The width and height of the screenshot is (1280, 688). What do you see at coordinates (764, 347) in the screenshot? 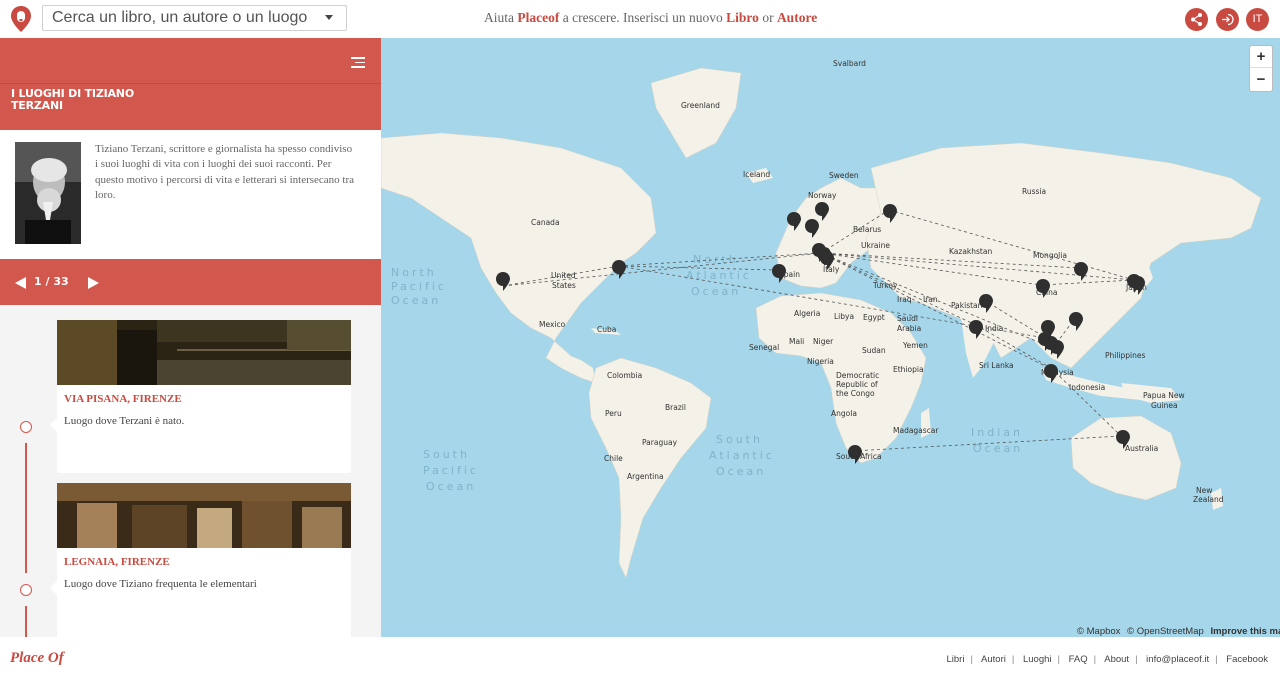
I see `country-label: Senegal` at bounding box center [764, 347].